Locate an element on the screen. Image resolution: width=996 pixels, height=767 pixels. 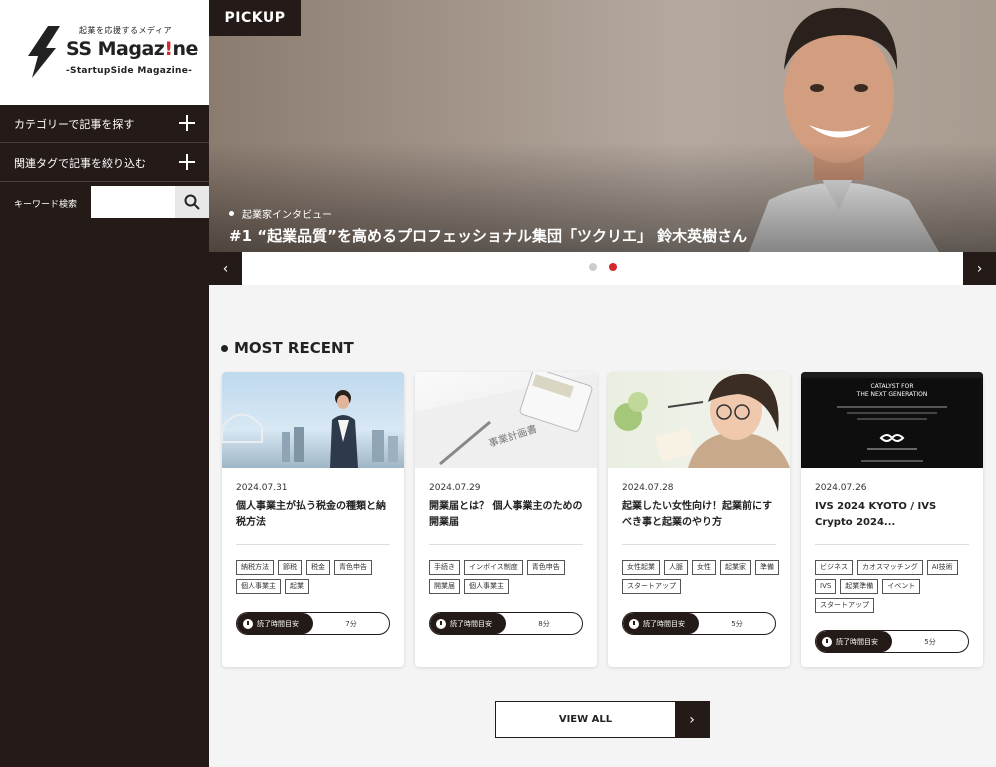
tag: 節税 is located at coordinates (290, 567).